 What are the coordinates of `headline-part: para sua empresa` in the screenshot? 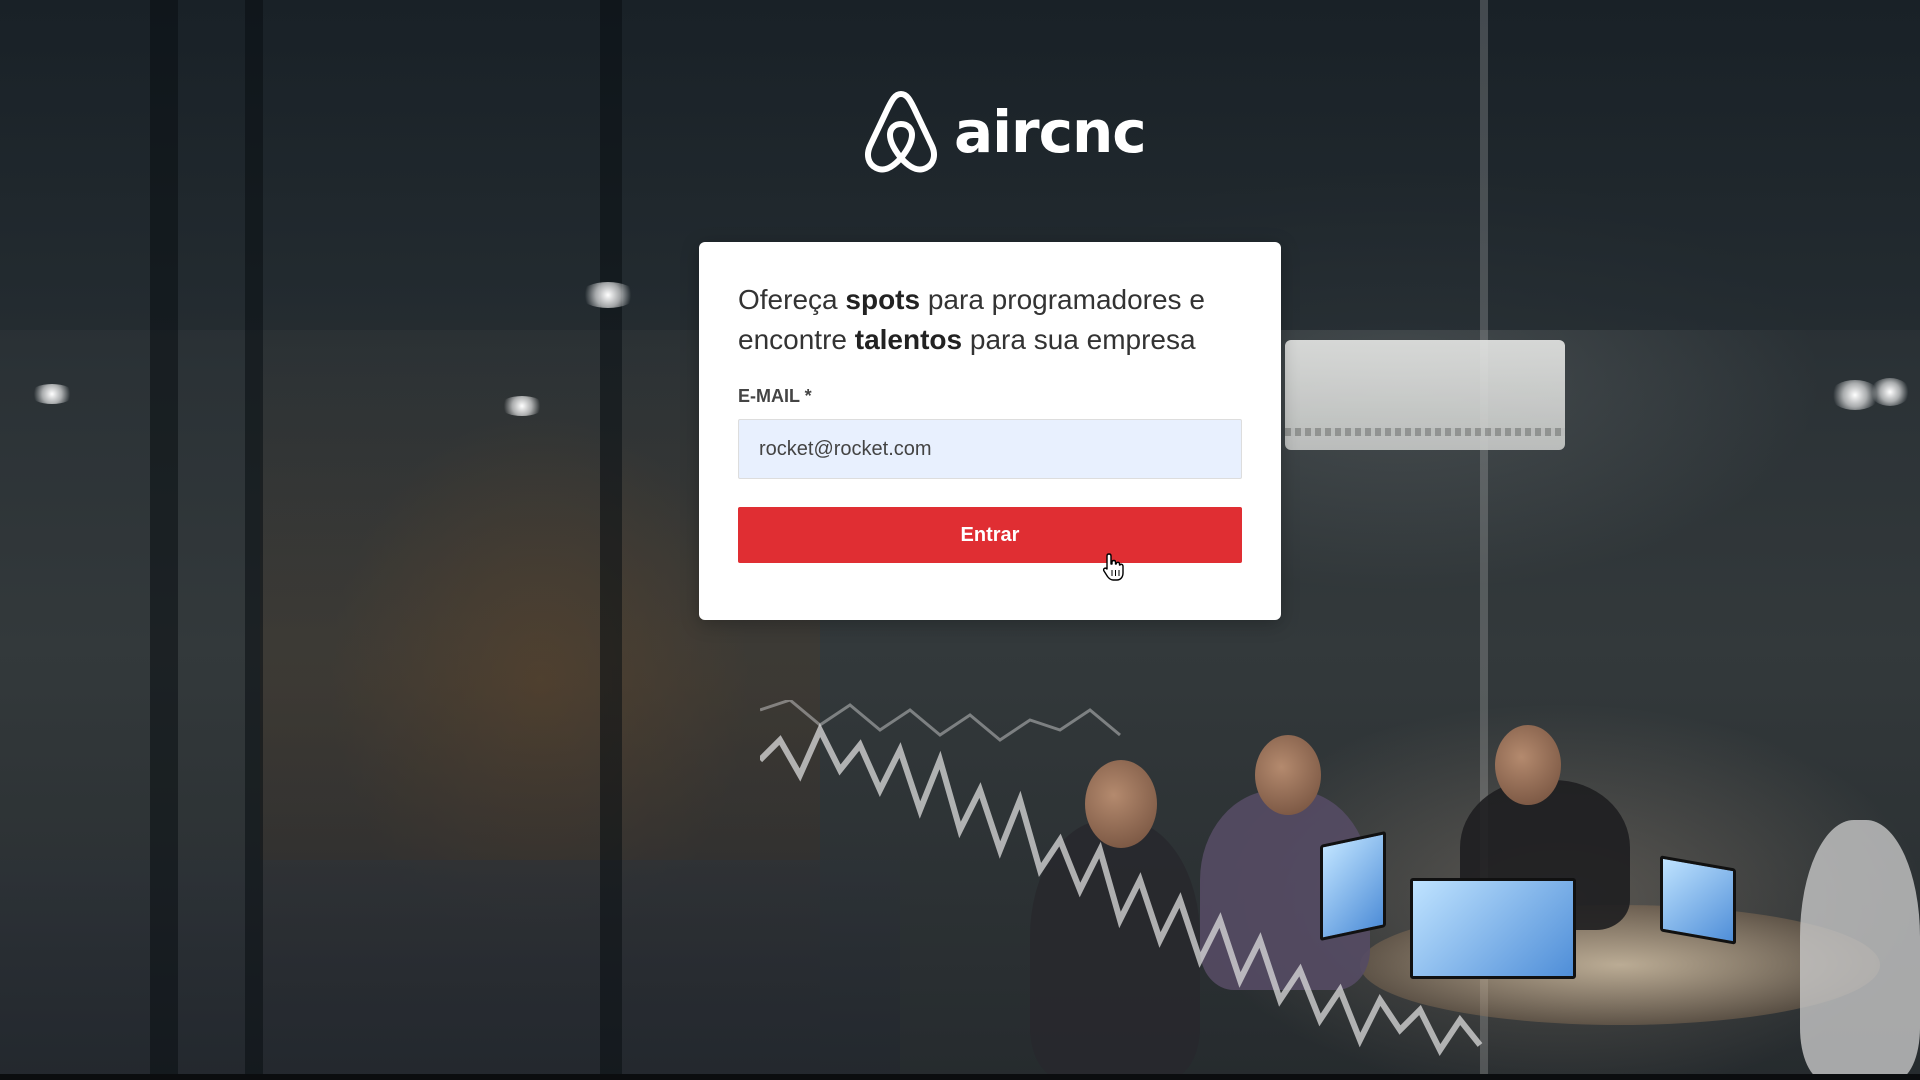 It's located at (1079, 339).